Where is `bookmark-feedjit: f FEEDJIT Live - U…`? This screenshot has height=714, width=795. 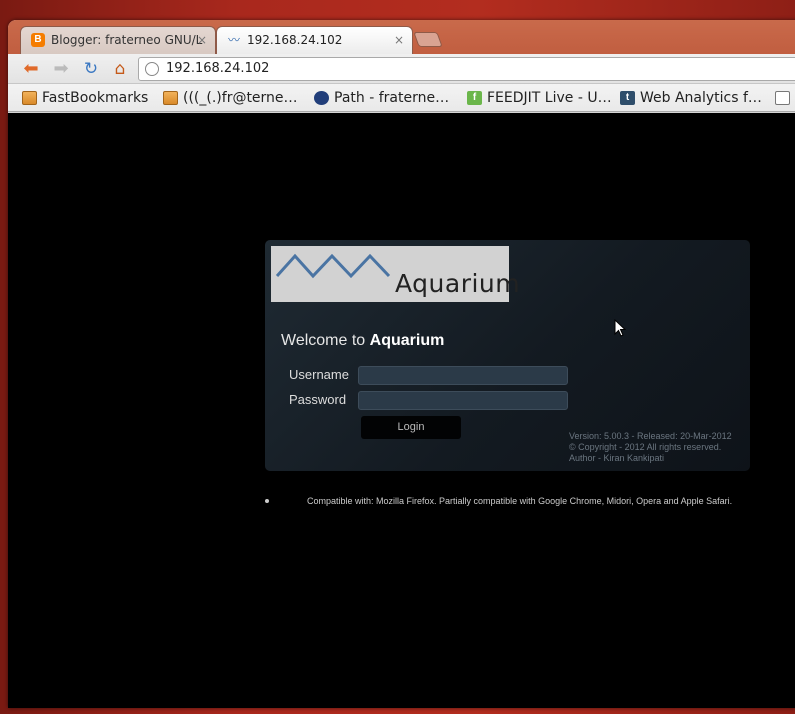 bookmark-feedjit: f FEEDJIT Live - U… is located at coordinates (539, 98).